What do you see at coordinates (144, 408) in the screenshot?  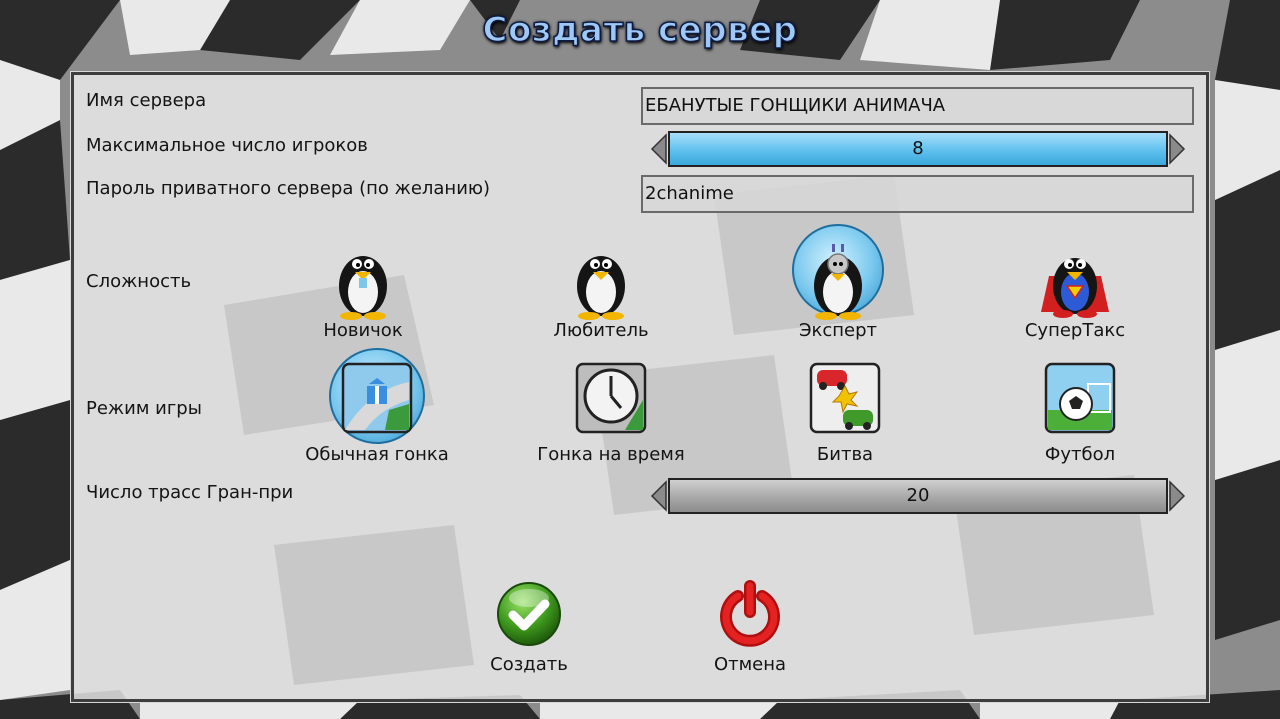 I see `game-mode-label: Режим игры` at bounding box center [144, 408].